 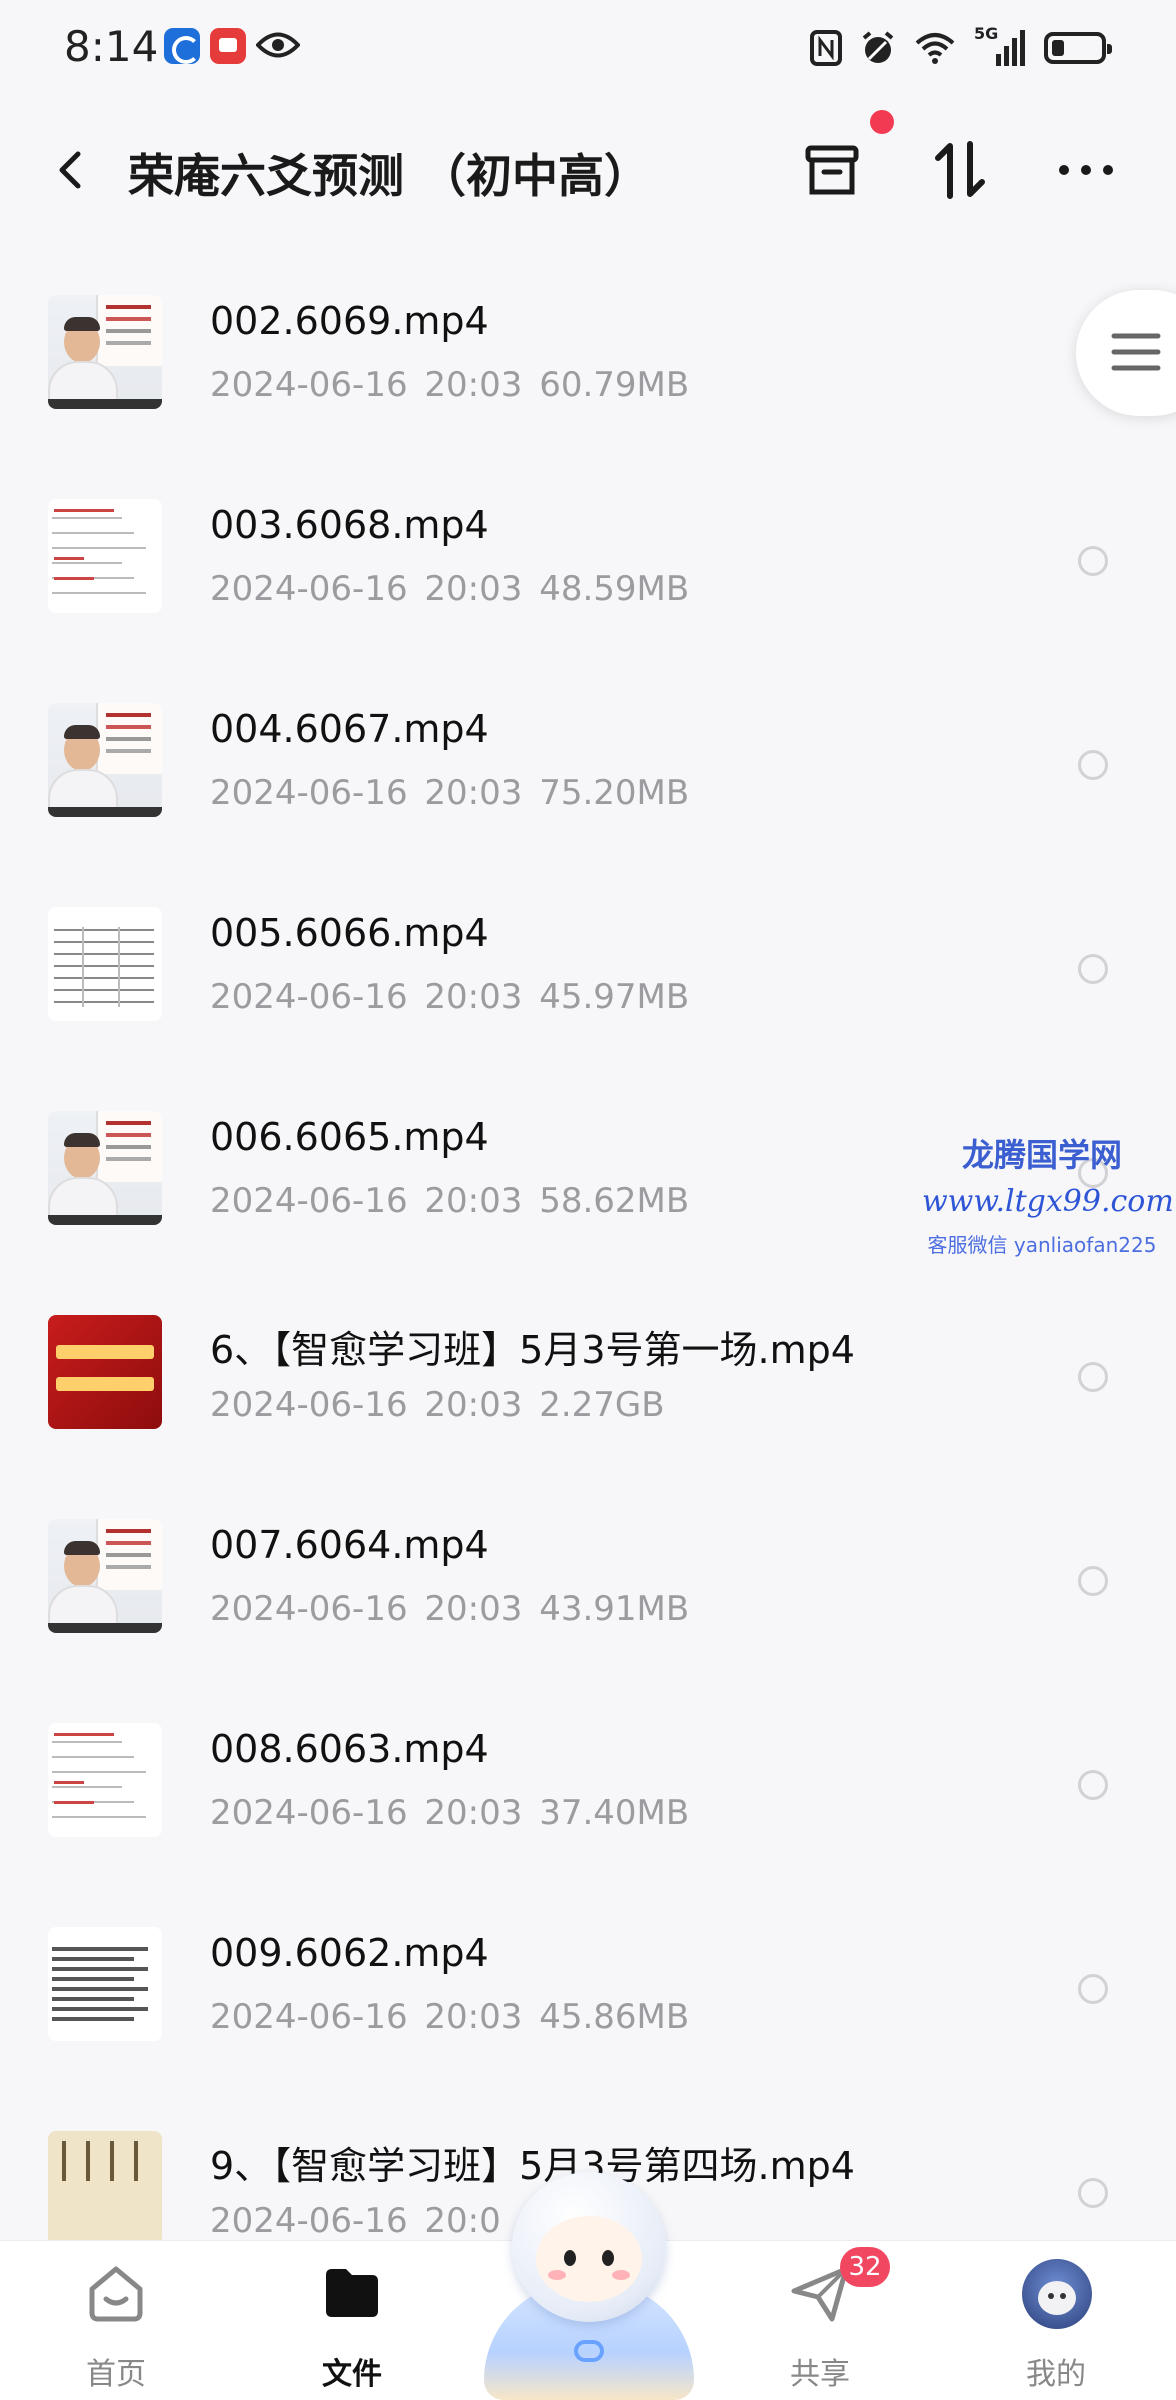 What do you see at coordinates (1041, 1155) in the screenshot?
I see `watermark-site-name: 龙腾国学网` at bounding box center [1041, 1155].